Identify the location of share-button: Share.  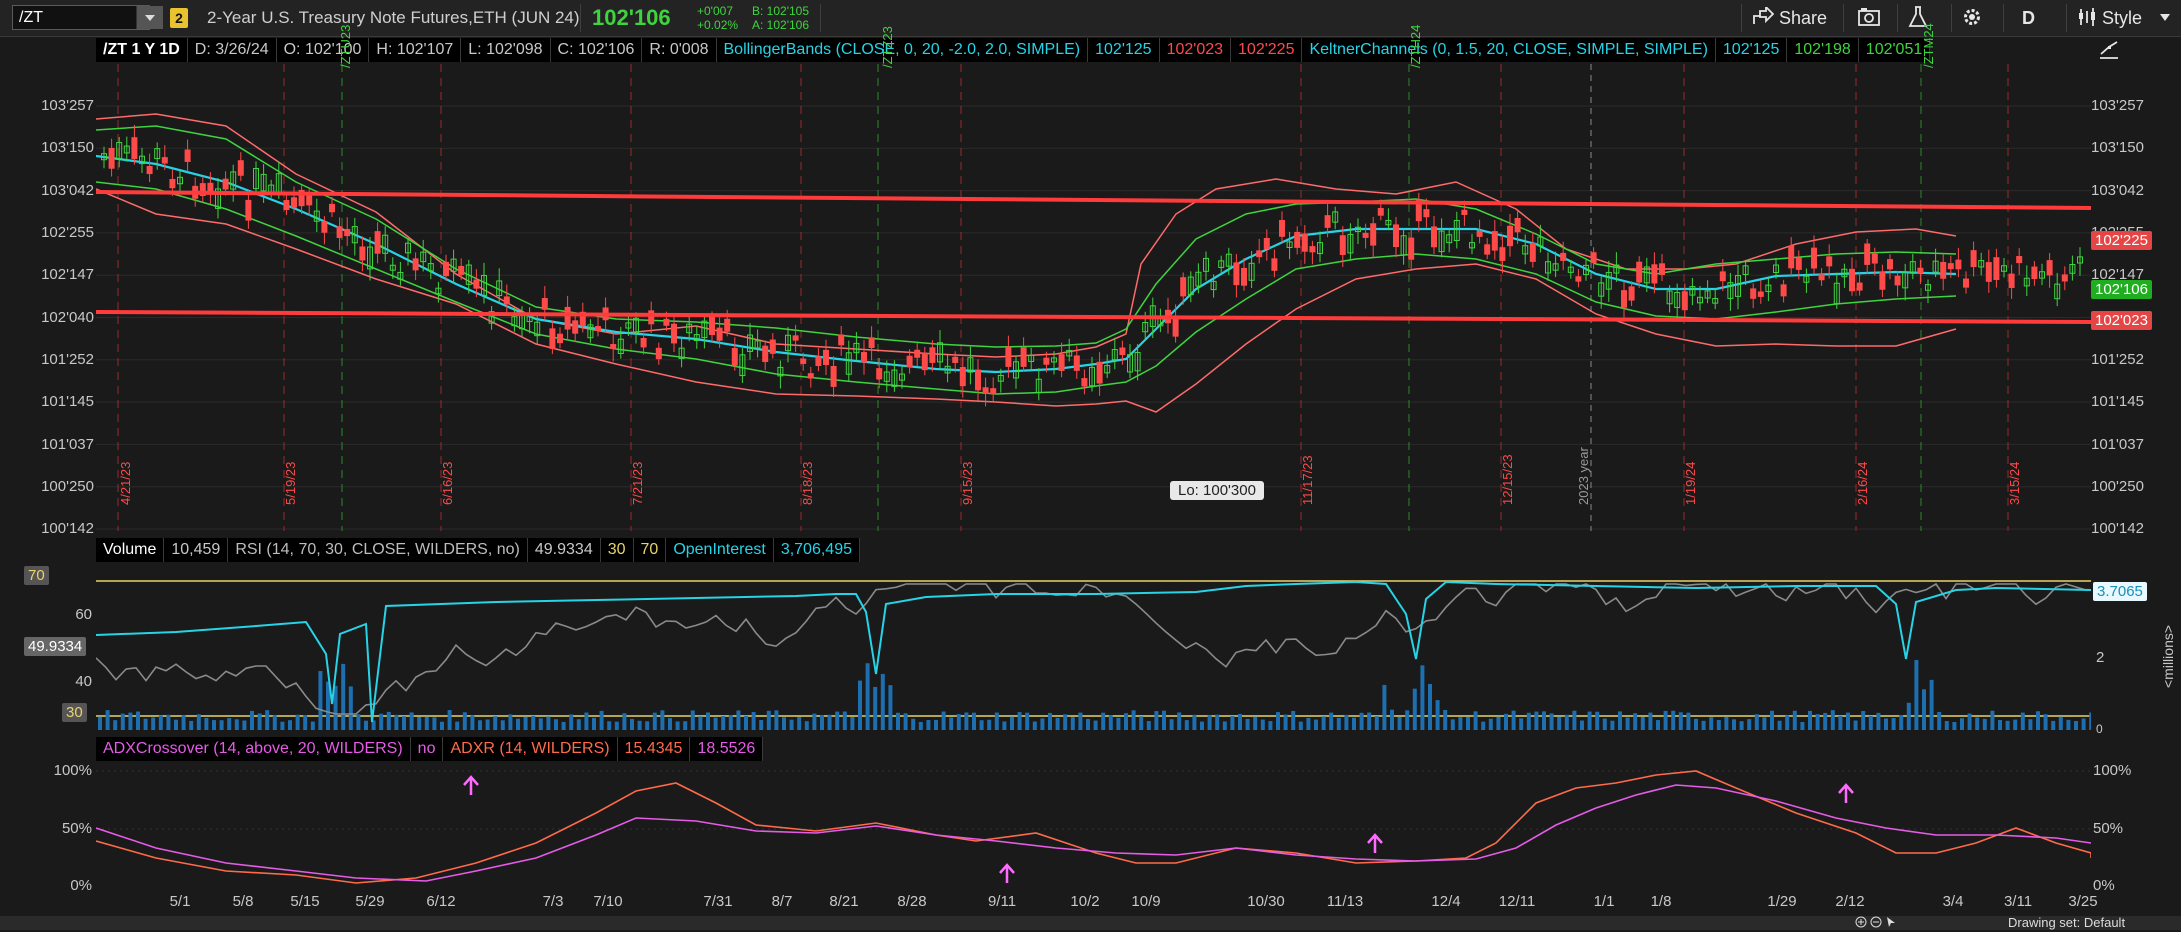
(1789, 18).